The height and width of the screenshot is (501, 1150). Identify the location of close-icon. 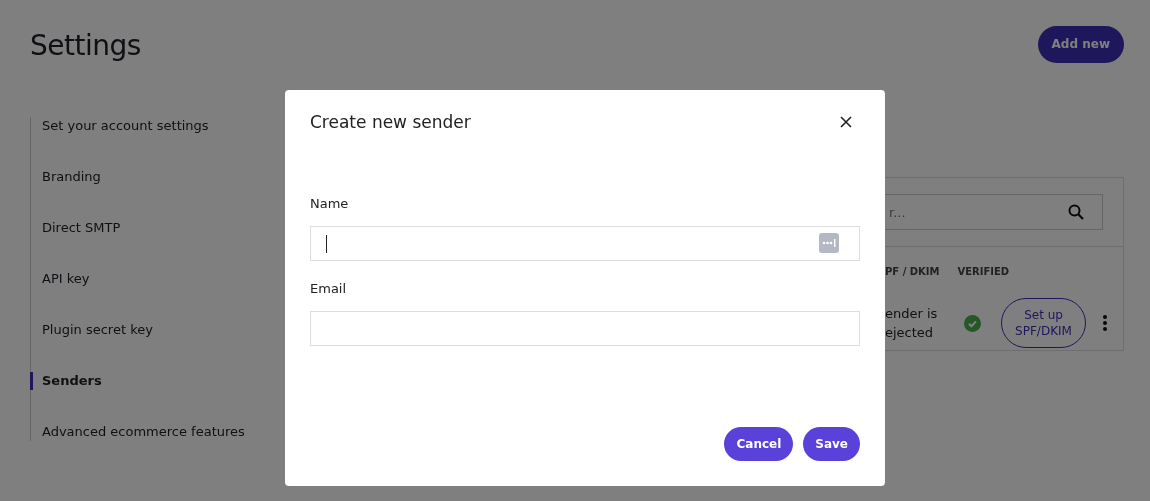
(846, 122).